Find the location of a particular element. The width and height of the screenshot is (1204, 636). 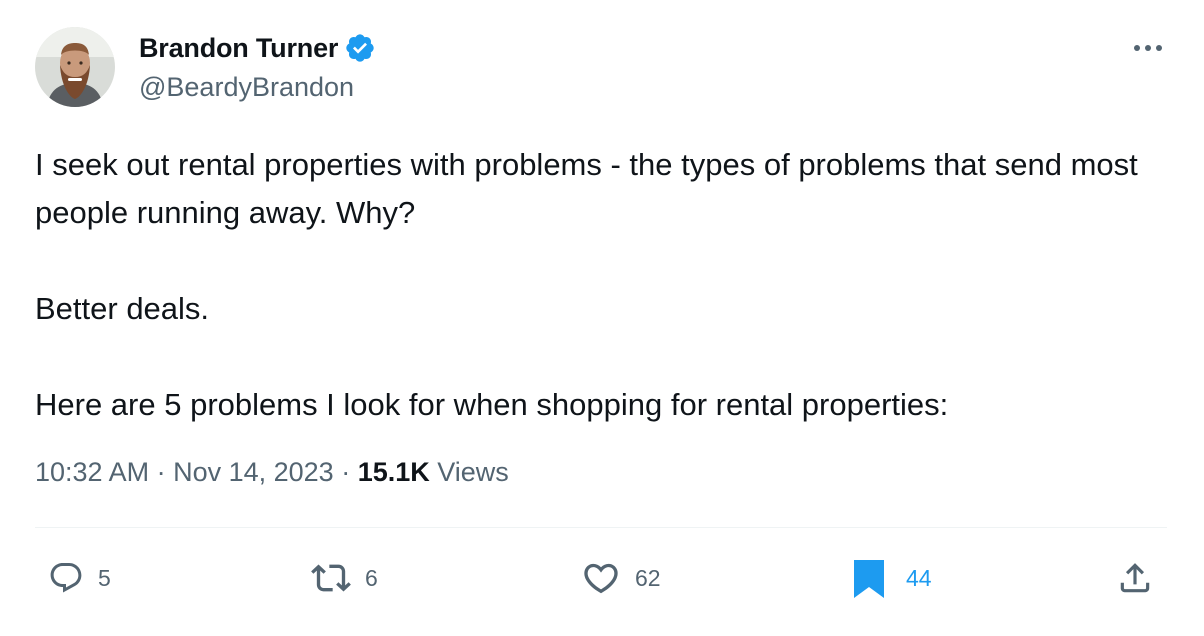

more-horizontal-icon is located at coordinates (1148, 48).